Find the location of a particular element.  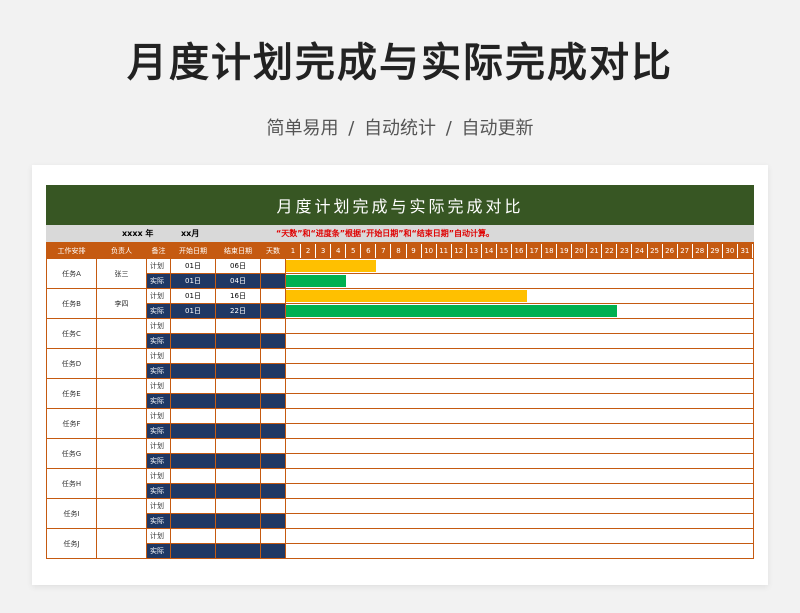

end-date-cell: 06日 is located at coordinates (238, 266).